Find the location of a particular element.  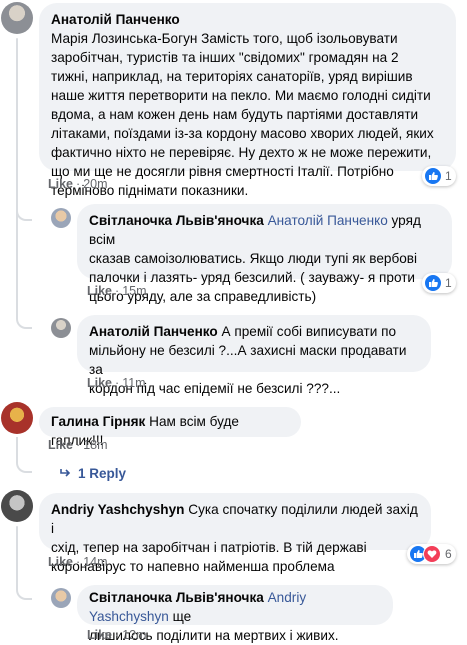

mention-tag: Анатолій Панченко is located at coordinates (328, 220).